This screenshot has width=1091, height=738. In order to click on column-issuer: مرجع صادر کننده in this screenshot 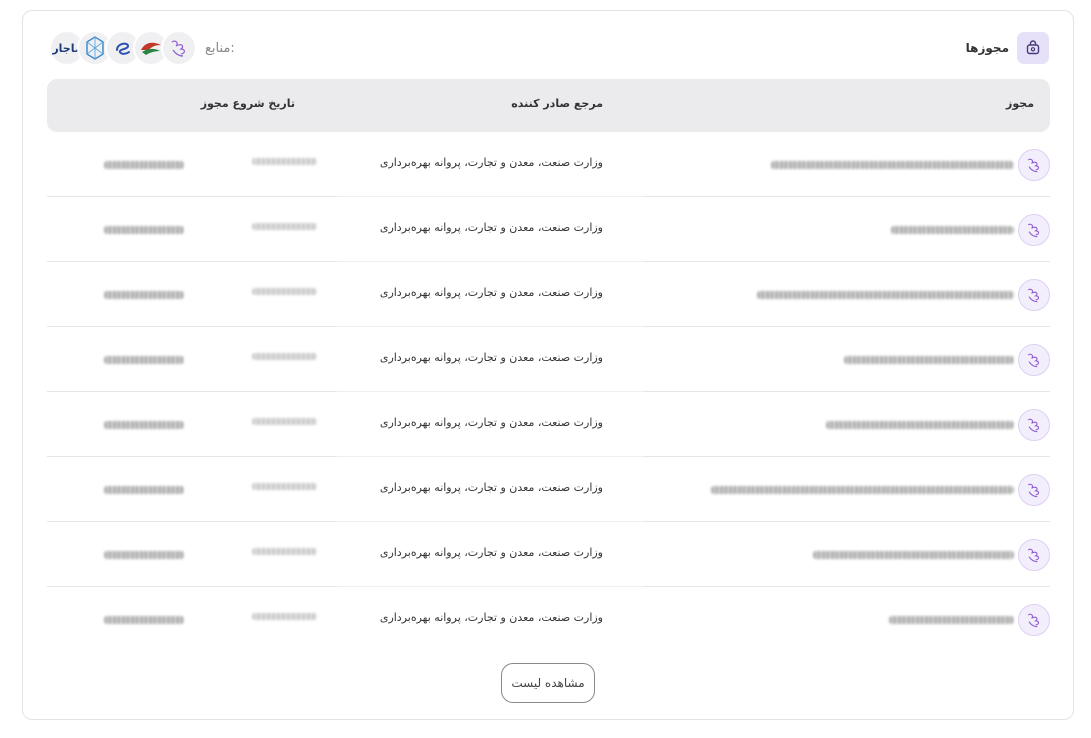, I will do `click(557, 103)`.